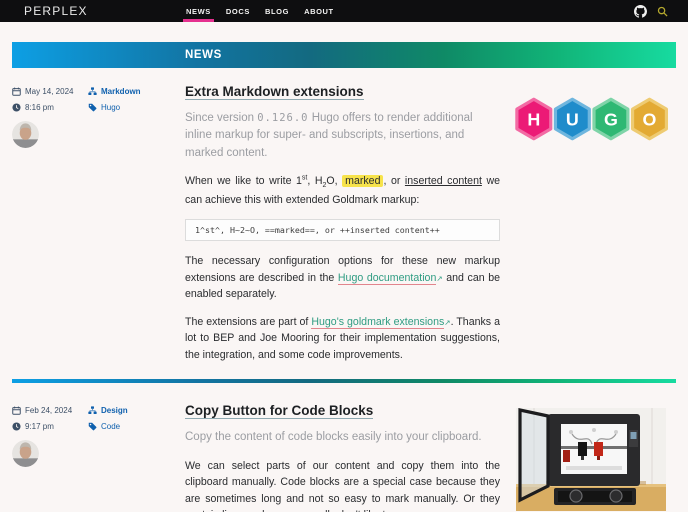  What do you see at coordinates (344, 55) in the screenshot?
I see `section-banner: NEWS` at bounding box center [344, 55].